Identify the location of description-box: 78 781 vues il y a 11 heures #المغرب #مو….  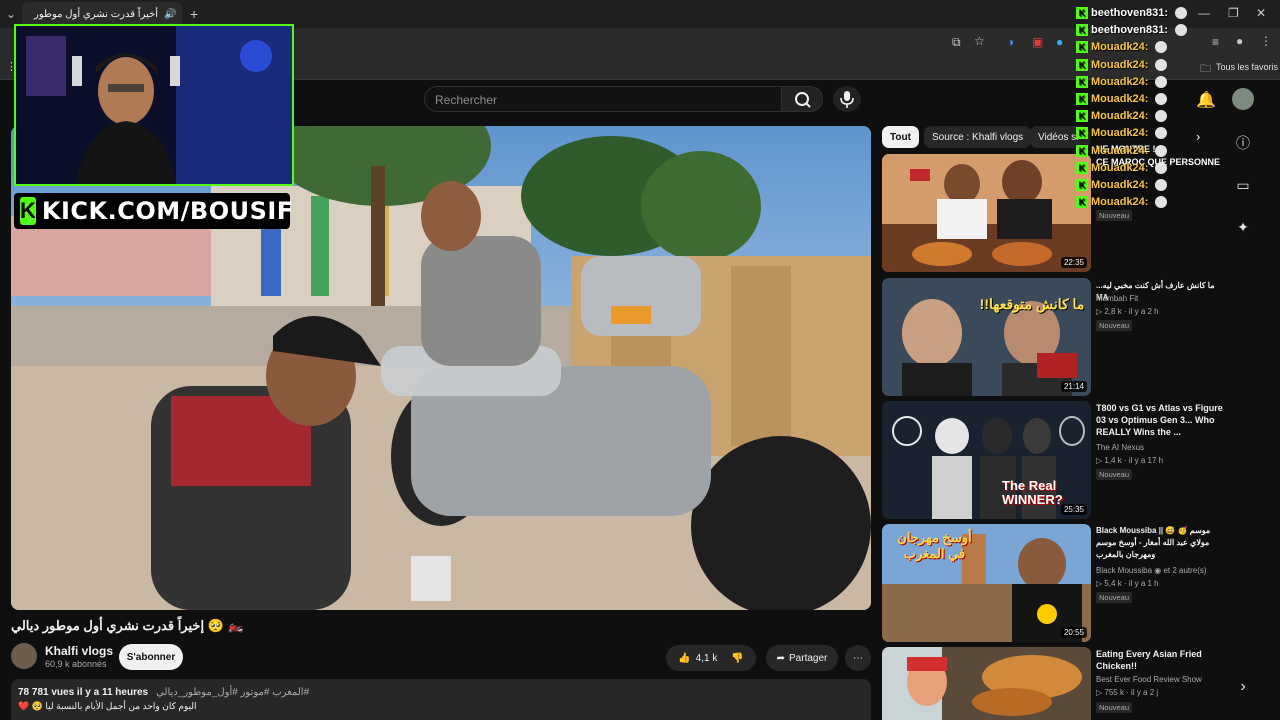
(441, 699).